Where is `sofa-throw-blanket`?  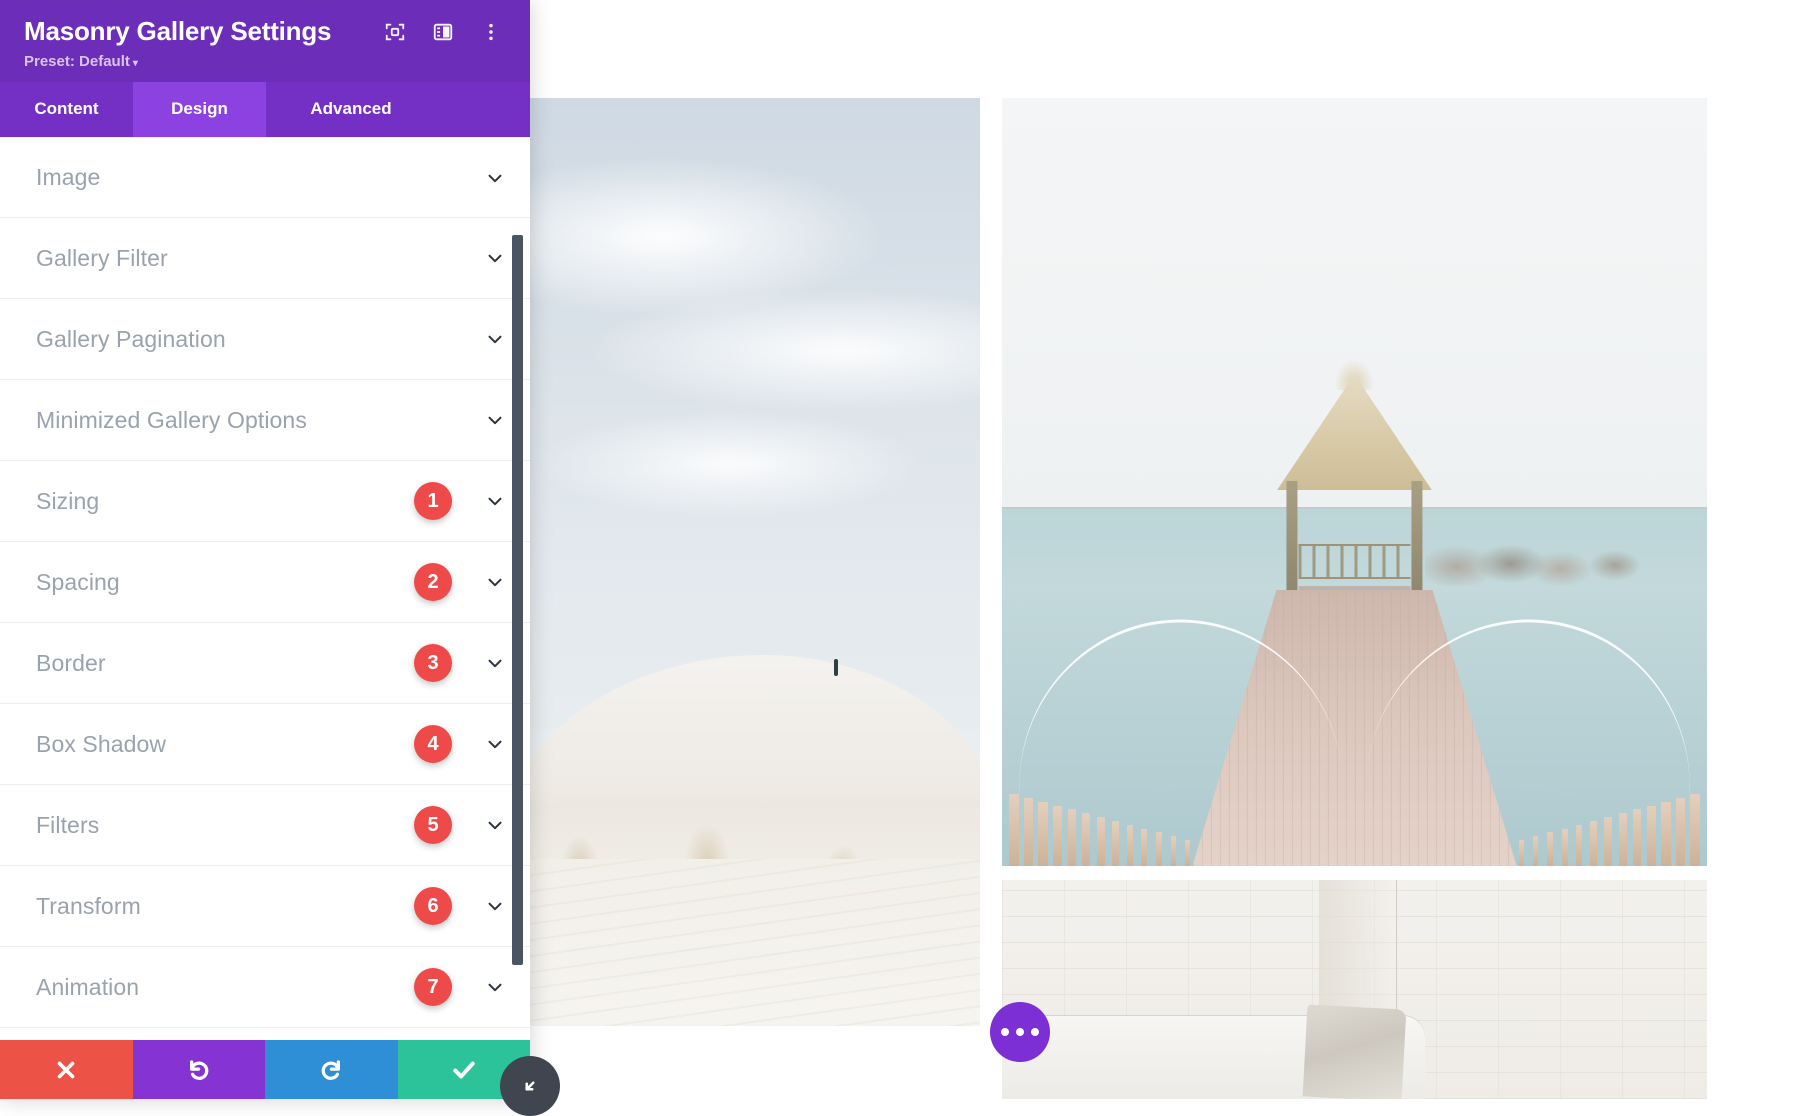
sofa-throw-blanket is located at coordinates (1354, 1052).